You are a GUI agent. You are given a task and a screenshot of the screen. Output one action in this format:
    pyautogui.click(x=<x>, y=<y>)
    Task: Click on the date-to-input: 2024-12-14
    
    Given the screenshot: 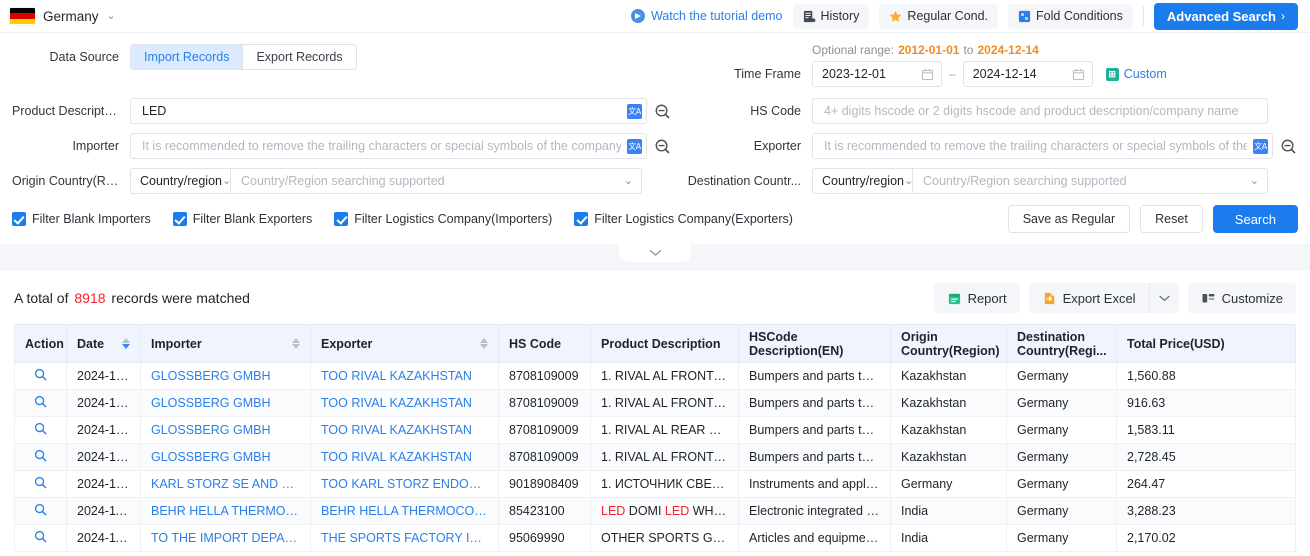 What is the action you would take?
    pyautogui.click(x=1027, y=74)
    